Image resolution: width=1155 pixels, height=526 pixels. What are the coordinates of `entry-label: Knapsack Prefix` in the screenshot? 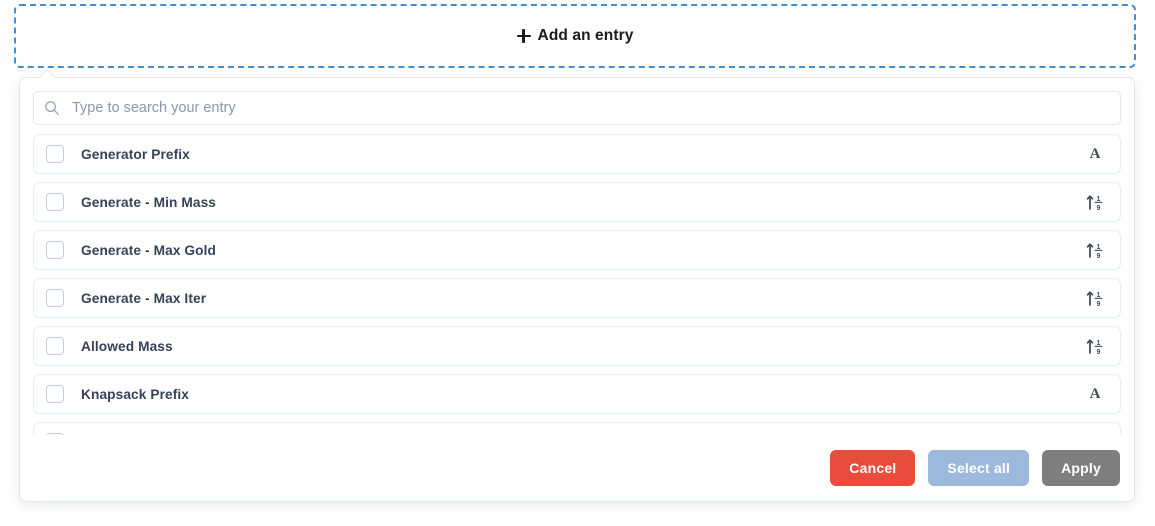 It's located at (135, 394).